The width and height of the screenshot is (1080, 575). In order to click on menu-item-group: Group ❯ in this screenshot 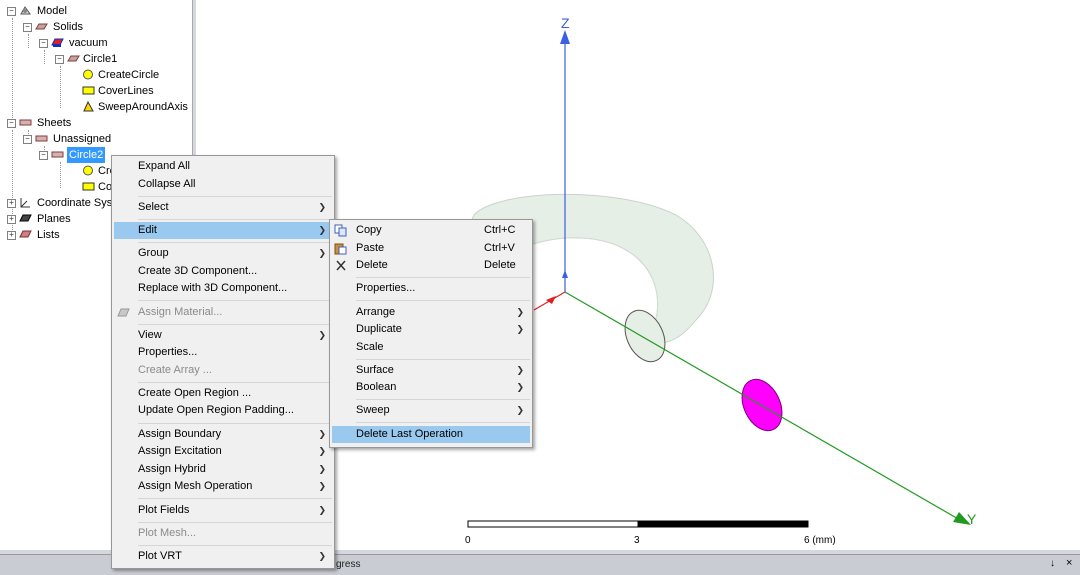, I will do `click(223, 253)`.